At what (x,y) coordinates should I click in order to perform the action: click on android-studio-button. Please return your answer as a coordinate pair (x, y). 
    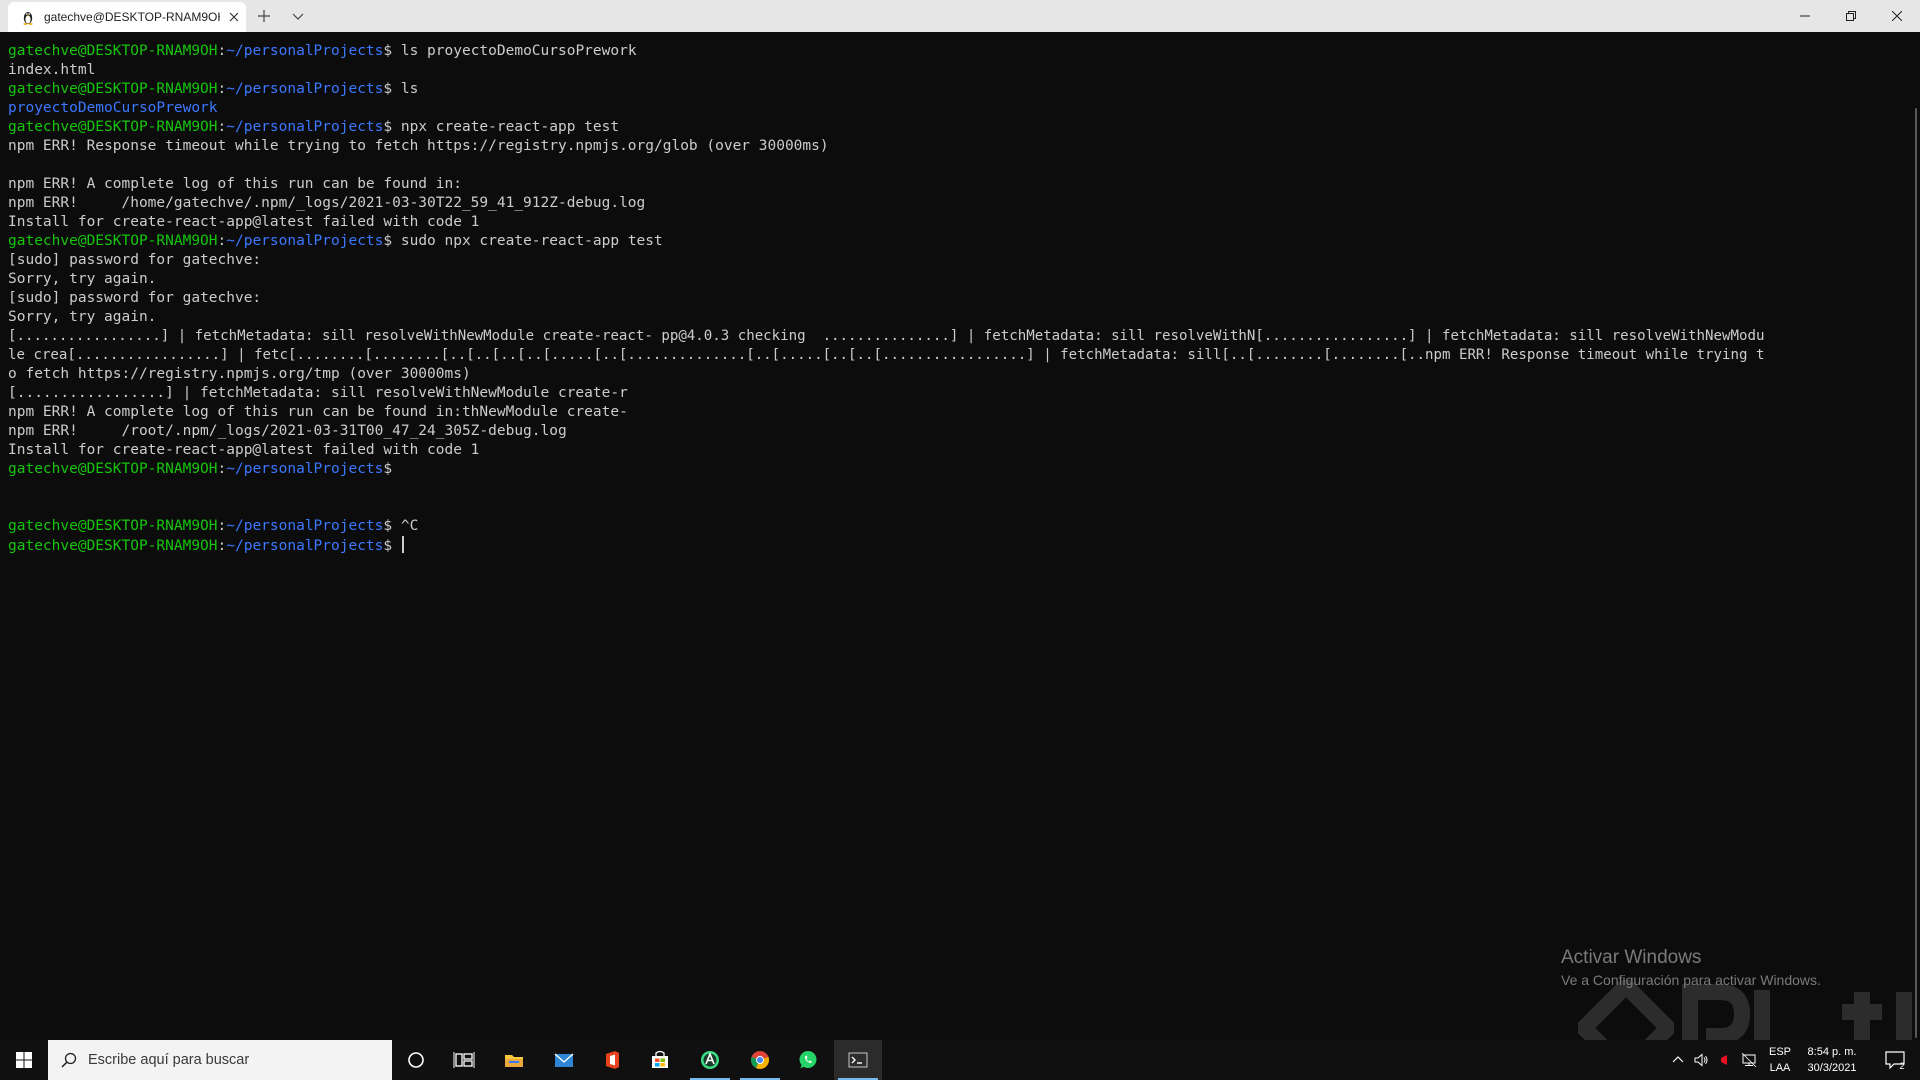
    Looking at the image, I should click on (710, 1060).